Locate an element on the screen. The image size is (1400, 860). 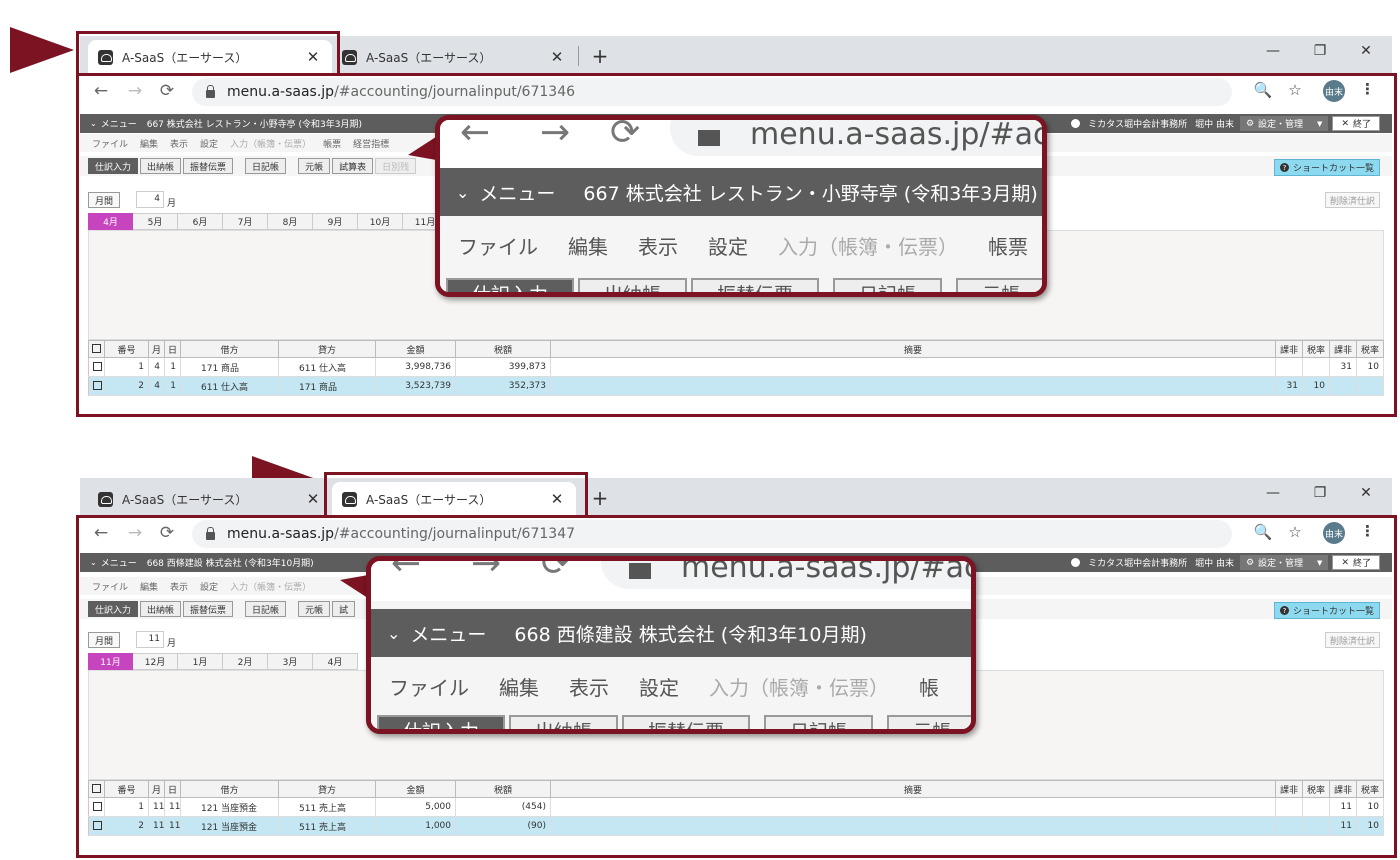
month-tab: 12月 is located at coordinates (155, 661).